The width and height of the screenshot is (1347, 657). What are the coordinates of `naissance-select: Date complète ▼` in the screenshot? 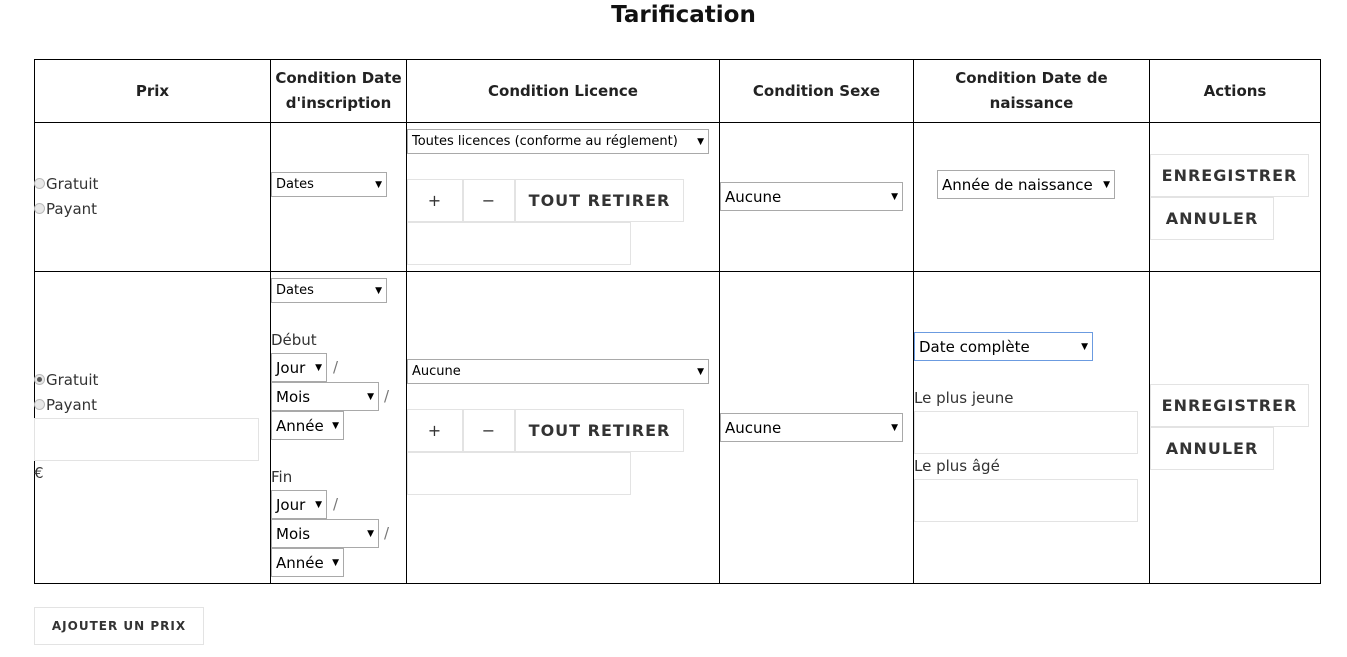 It's located at (1003, 346).